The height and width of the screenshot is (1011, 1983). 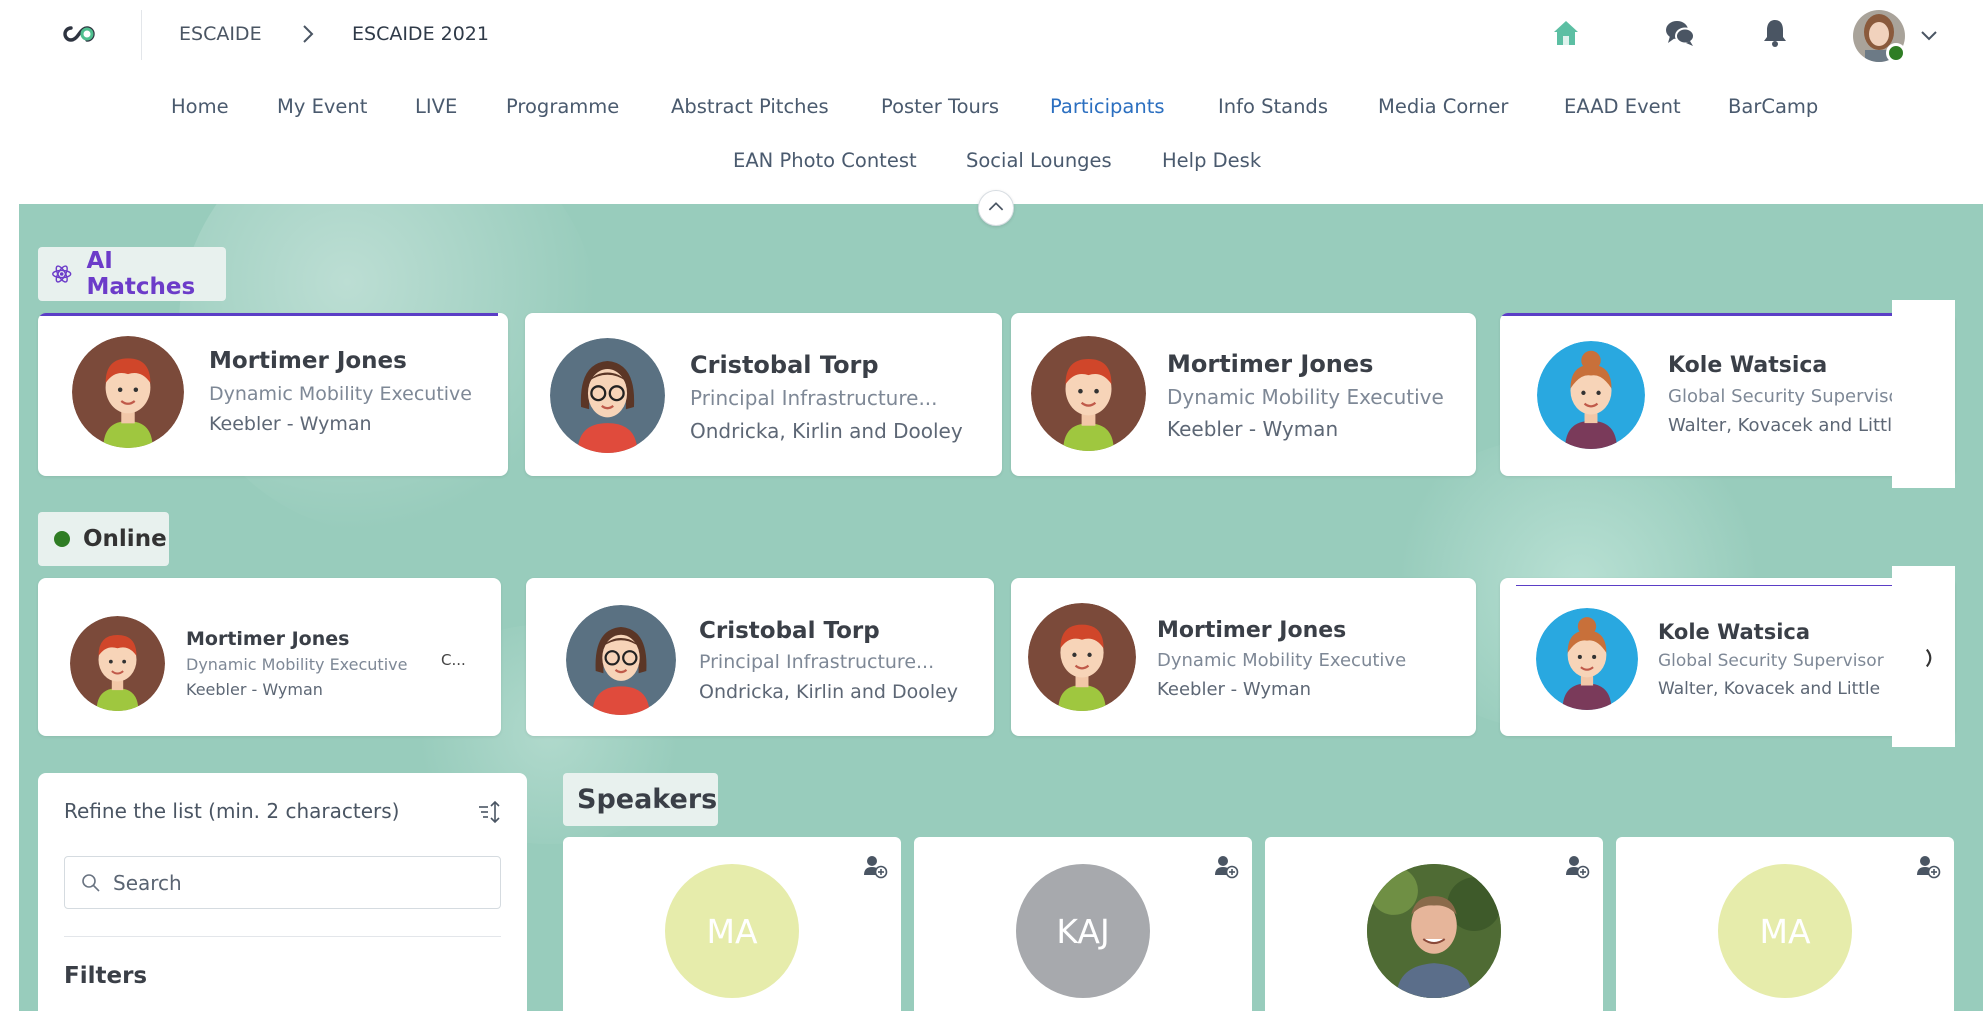 What do you see at coordinates (420, 34) in the screenshot?
I see `breadcrumb-current: ESCAIDE 2021` at bounding box center [420, 34].